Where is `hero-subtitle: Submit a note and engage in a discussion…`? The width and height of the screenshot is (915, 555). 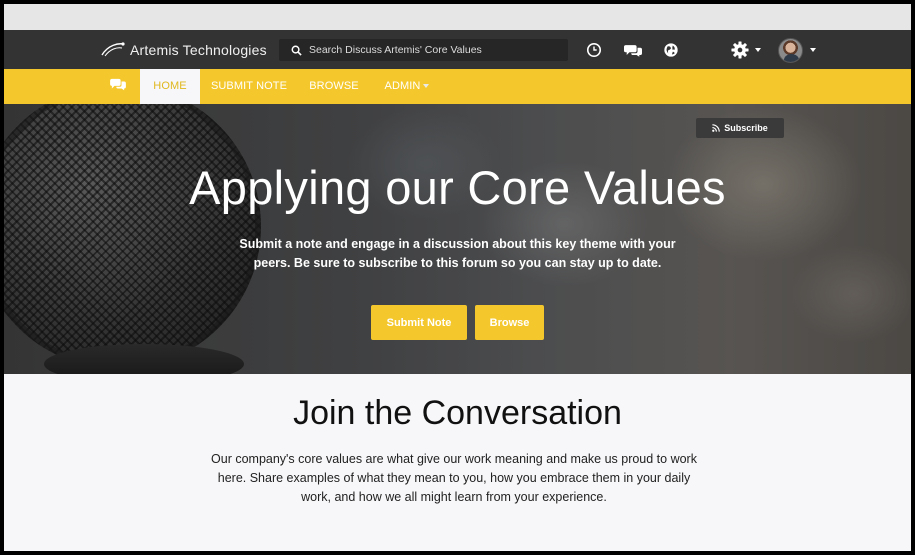
hero-subtitle: Submit a note and engage in a discussion… is located at coordinates (457, 253).